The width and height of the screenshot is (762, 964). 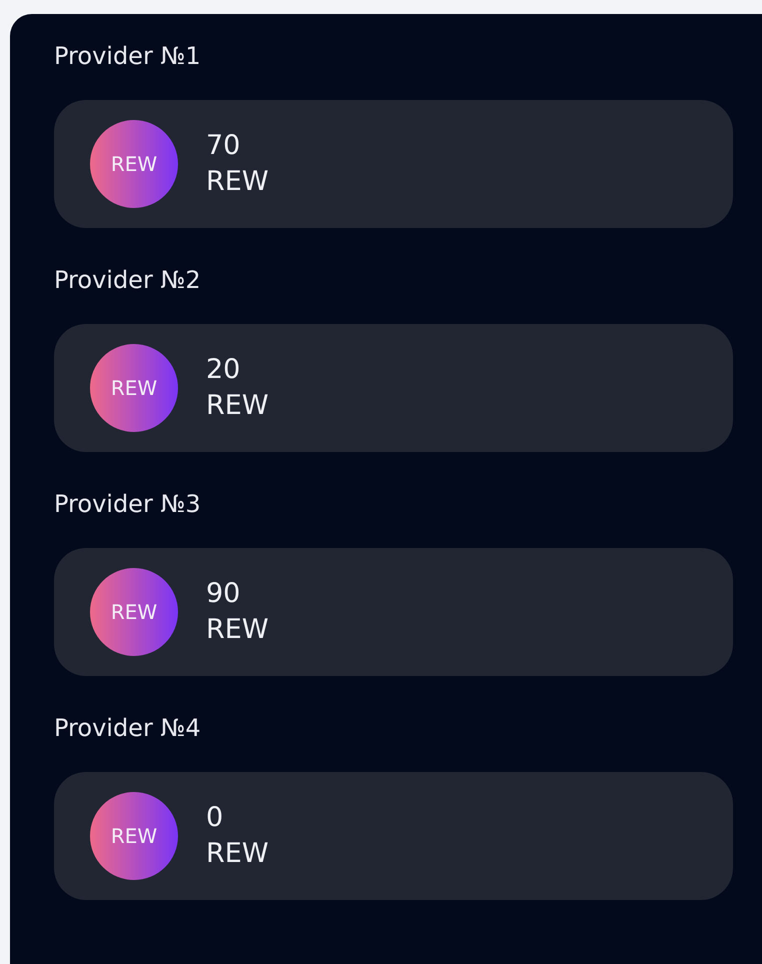 I want to click on provider-title: Provider №1, so click(x=128, y=56).